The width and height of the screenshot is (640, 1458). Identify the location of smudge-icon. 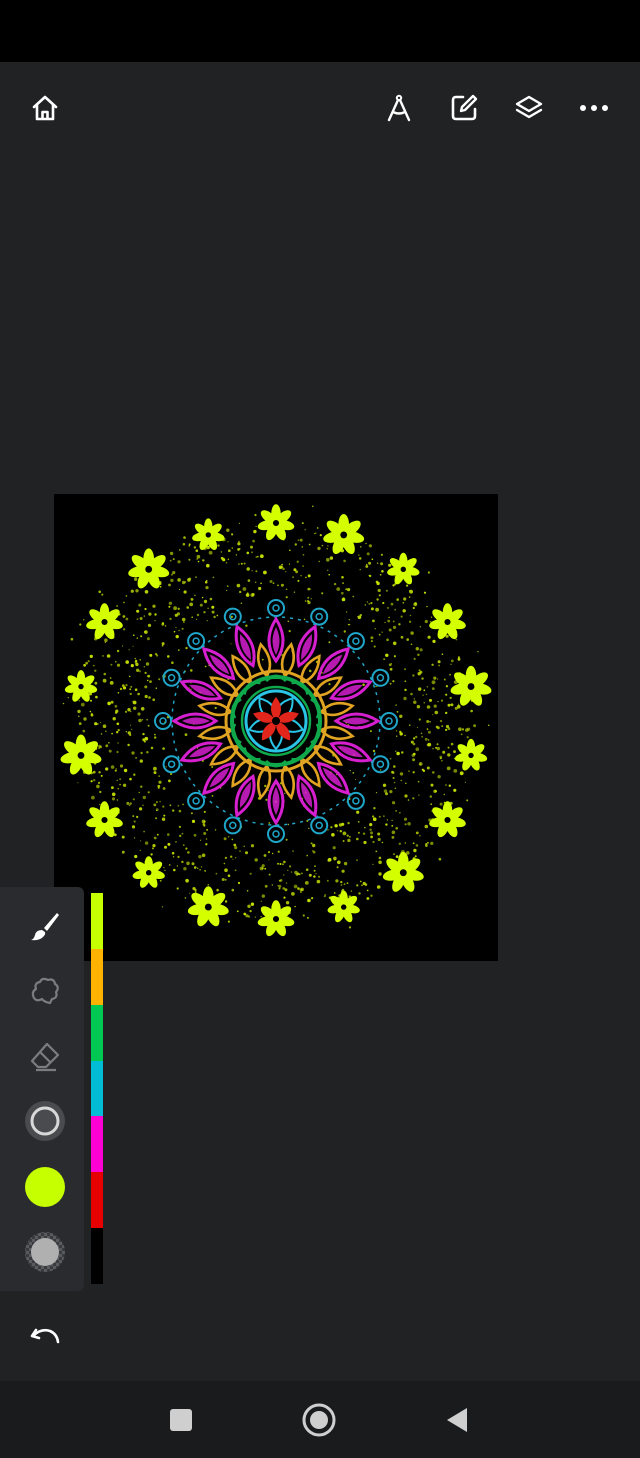
(45, 991).